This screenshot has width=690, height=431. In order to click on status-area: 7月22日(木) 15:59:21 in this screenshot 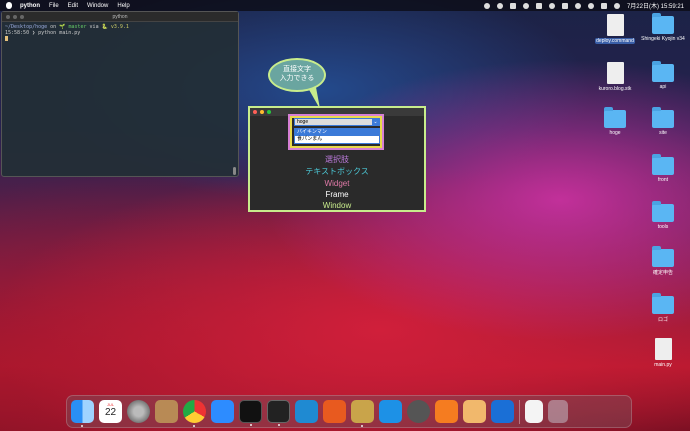, I will do `click(583, 5)`.